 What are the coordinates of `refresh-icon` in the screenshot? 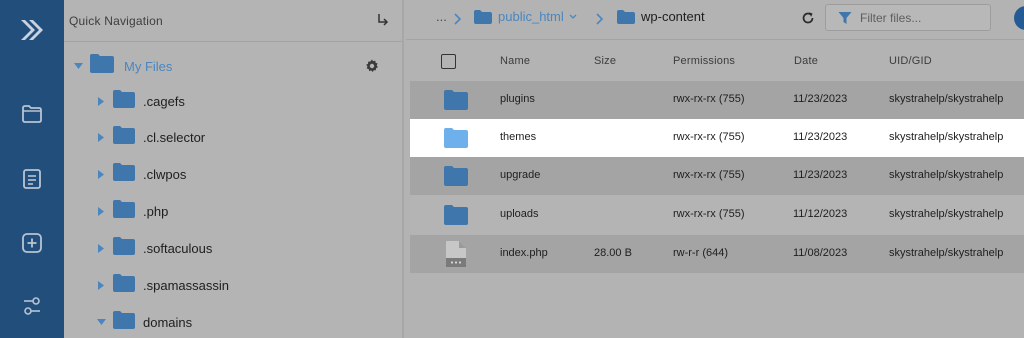 It's located at (808, 18).